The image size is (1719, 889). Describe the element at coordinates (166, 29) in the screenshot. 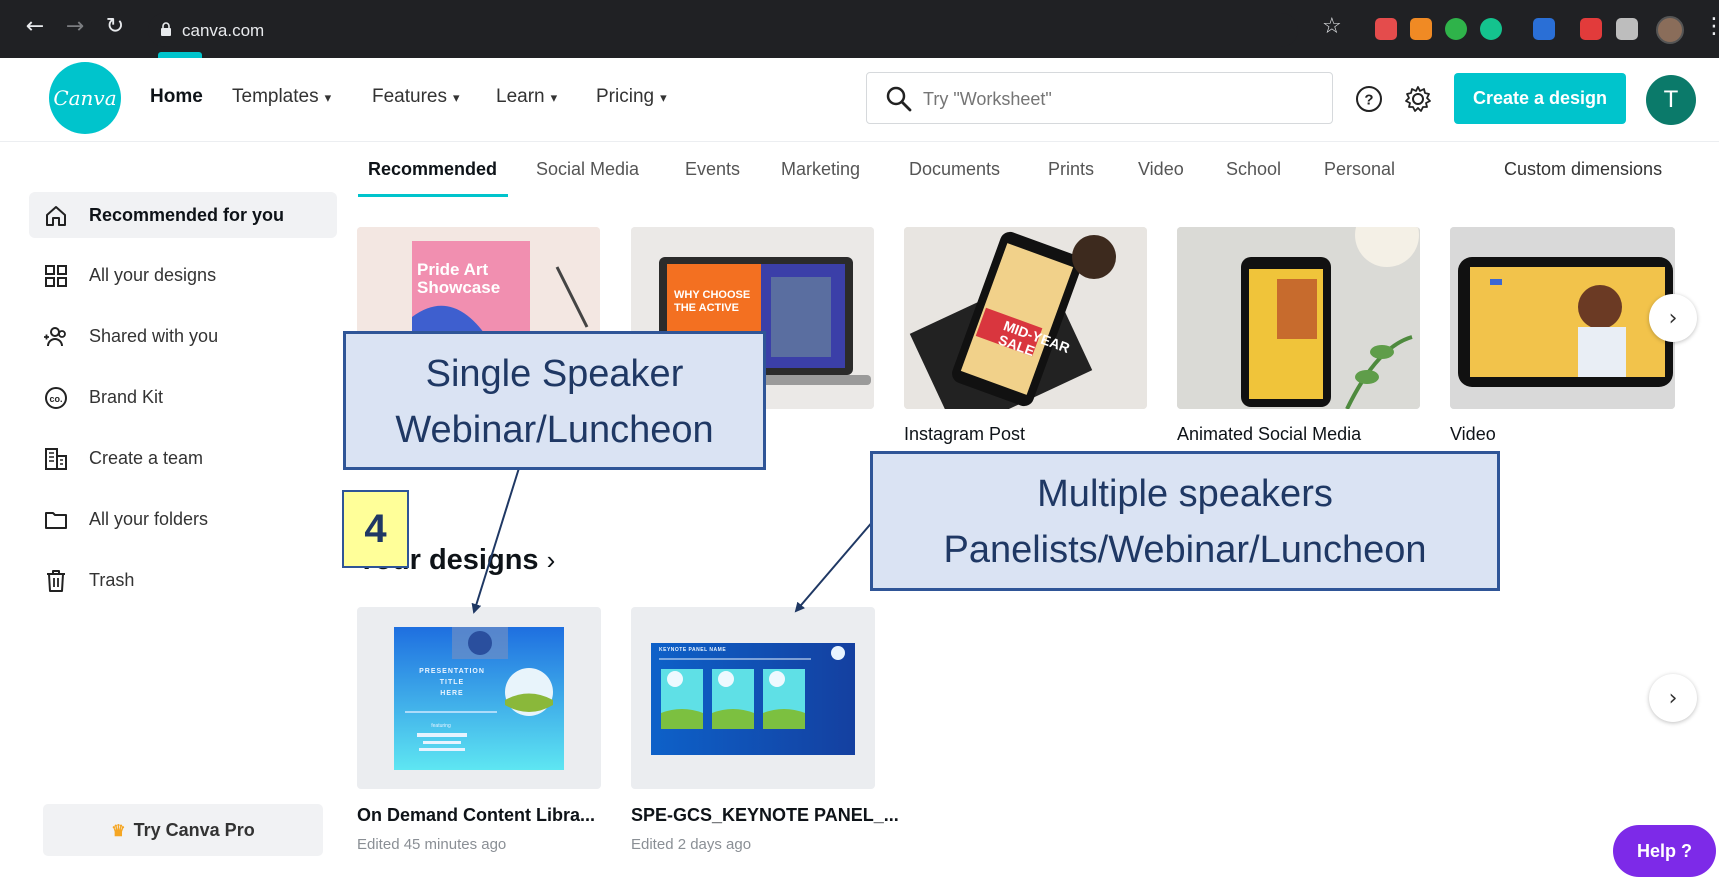

I see `lock-icon` at that location.